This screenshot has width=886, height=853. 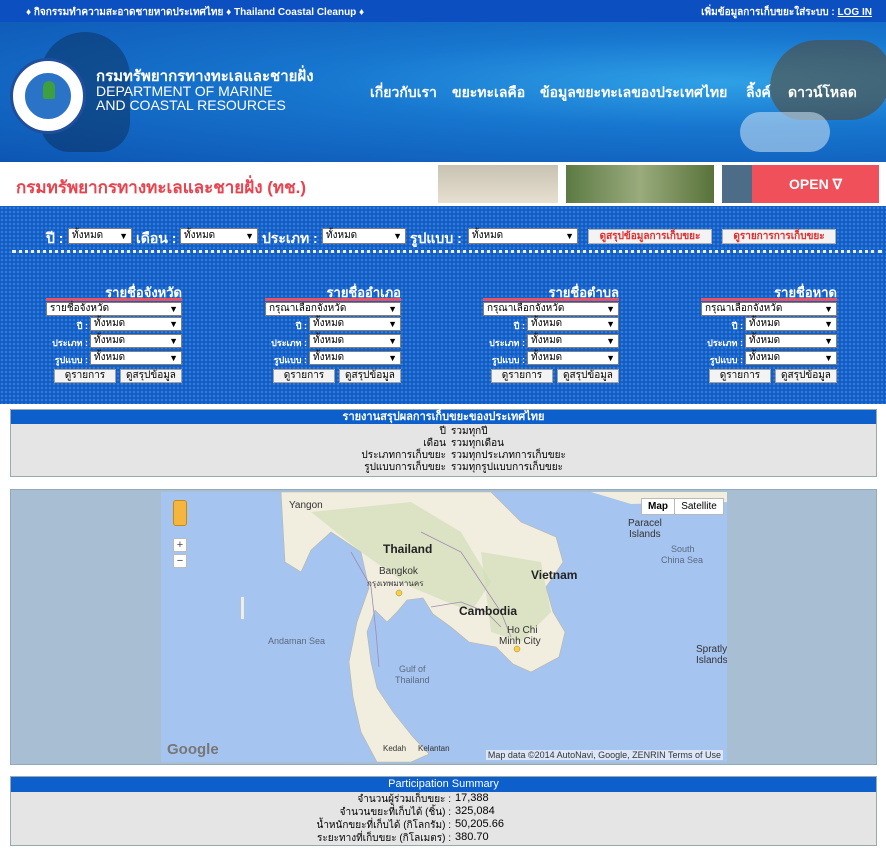 I want to click on street-view-pegman-icon, so click(x=180, y=513).